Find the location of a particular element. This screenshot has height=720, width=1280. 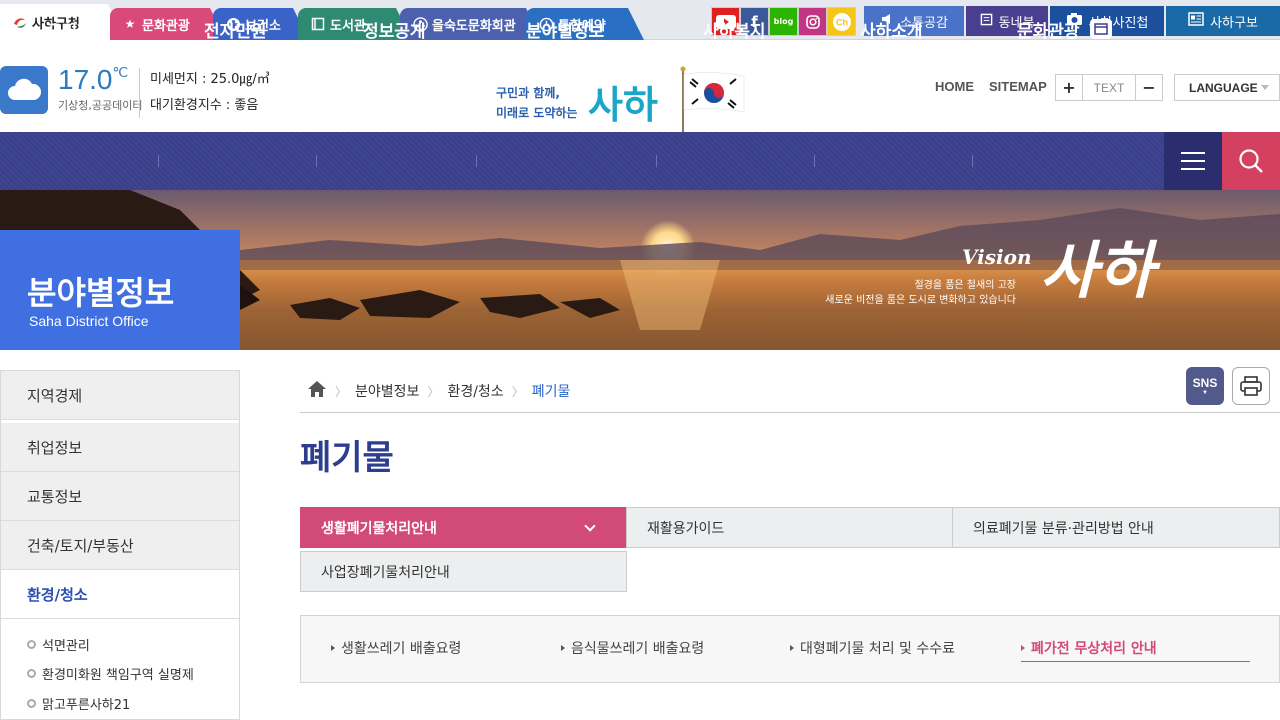

tab-household-waste: 생활폐기물처리안내 is located at coordinates (463, 527).